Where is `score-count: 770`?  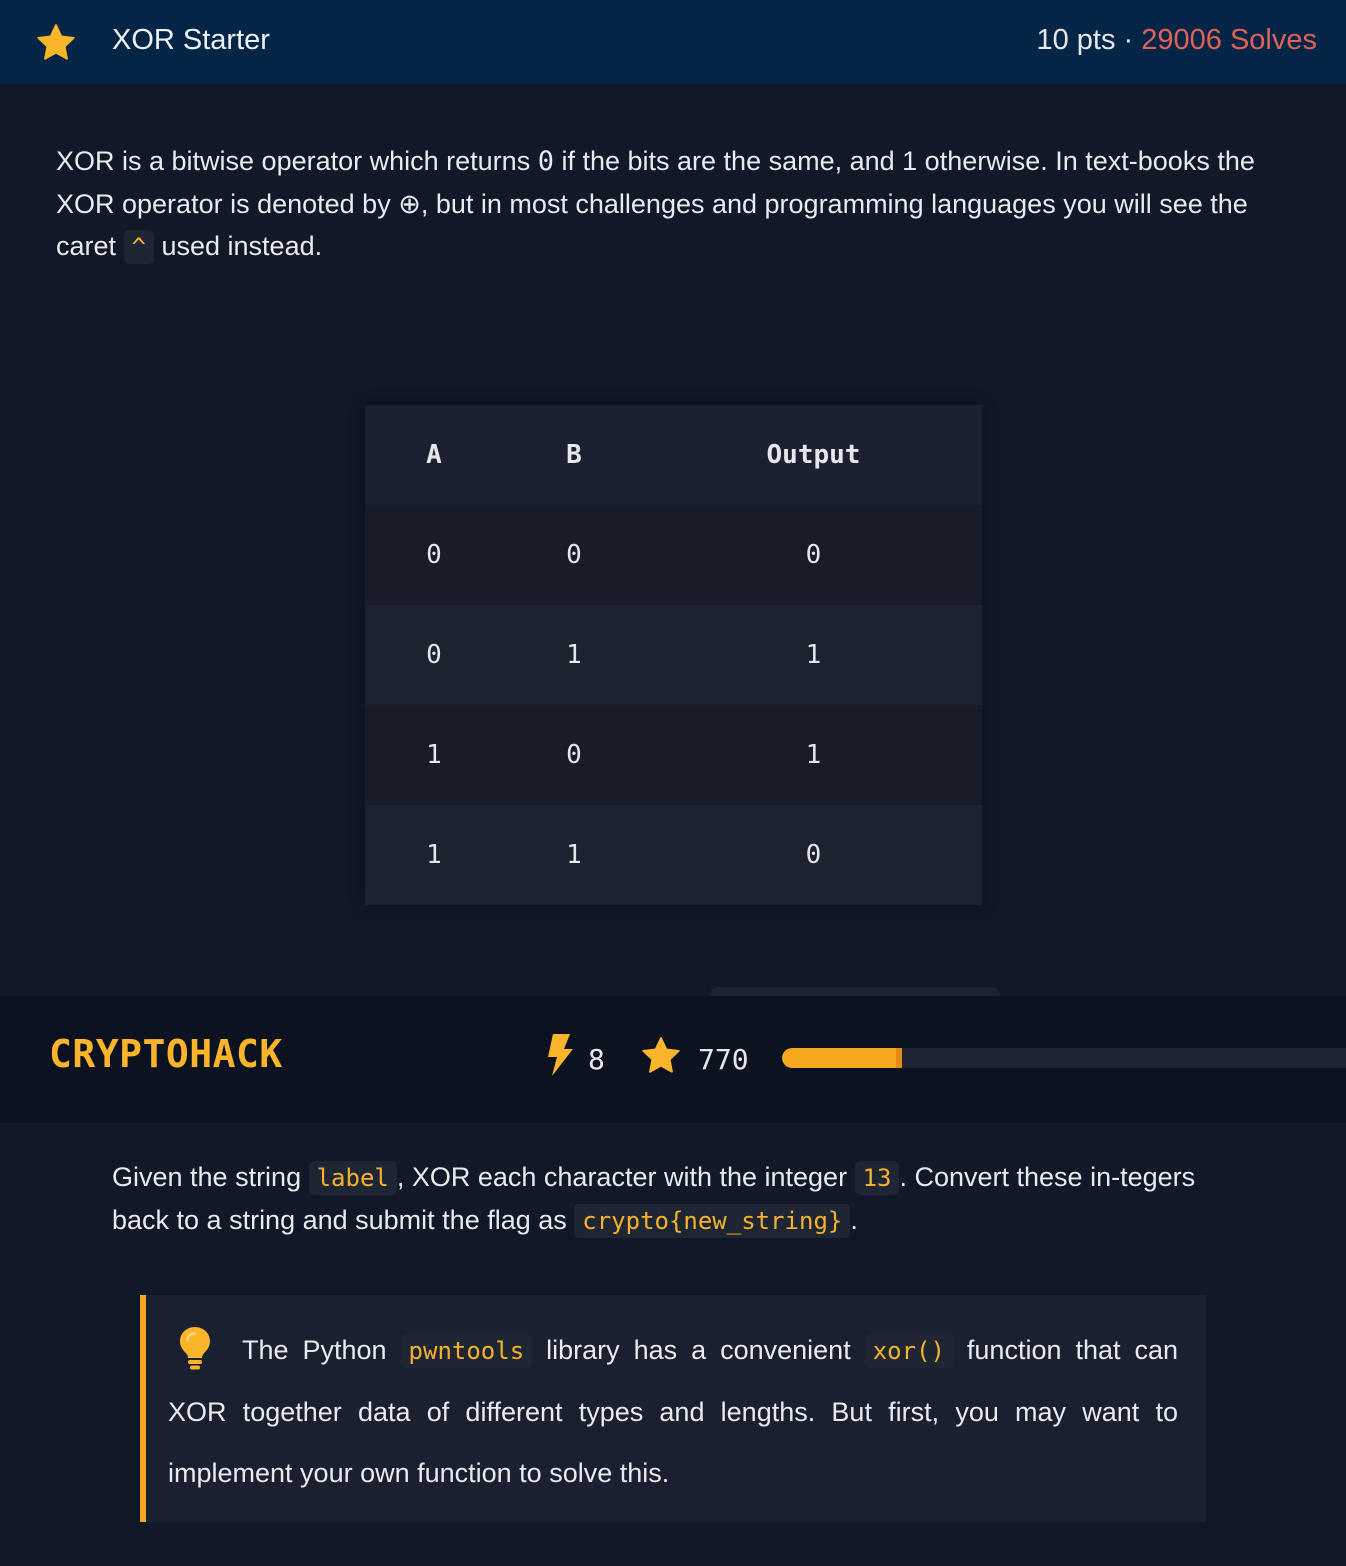 score-count: 770 is located at coordinates (723, 1059).